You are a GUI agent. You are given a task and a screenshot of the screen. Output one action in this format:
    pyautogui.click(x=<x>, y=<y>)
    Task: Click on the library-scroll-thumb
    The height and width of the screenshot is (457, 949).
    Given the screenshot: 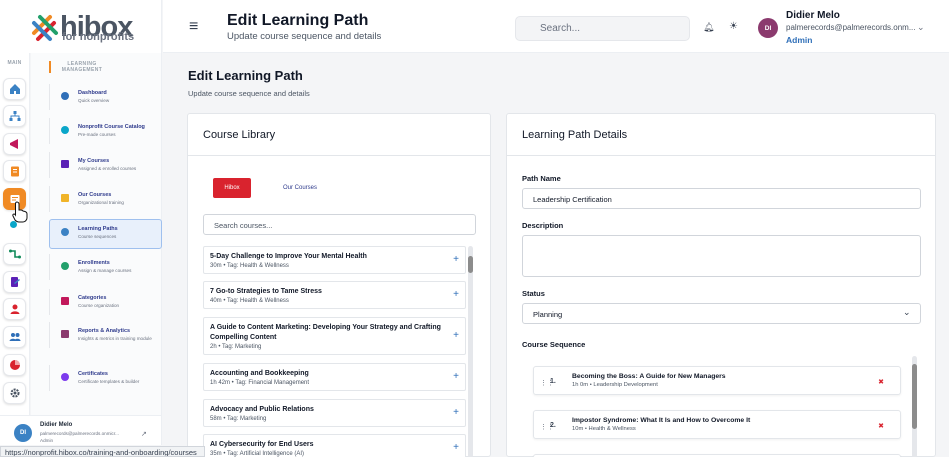 What is the action you would take?
    pyautogui.click(x=470, y=264)
    